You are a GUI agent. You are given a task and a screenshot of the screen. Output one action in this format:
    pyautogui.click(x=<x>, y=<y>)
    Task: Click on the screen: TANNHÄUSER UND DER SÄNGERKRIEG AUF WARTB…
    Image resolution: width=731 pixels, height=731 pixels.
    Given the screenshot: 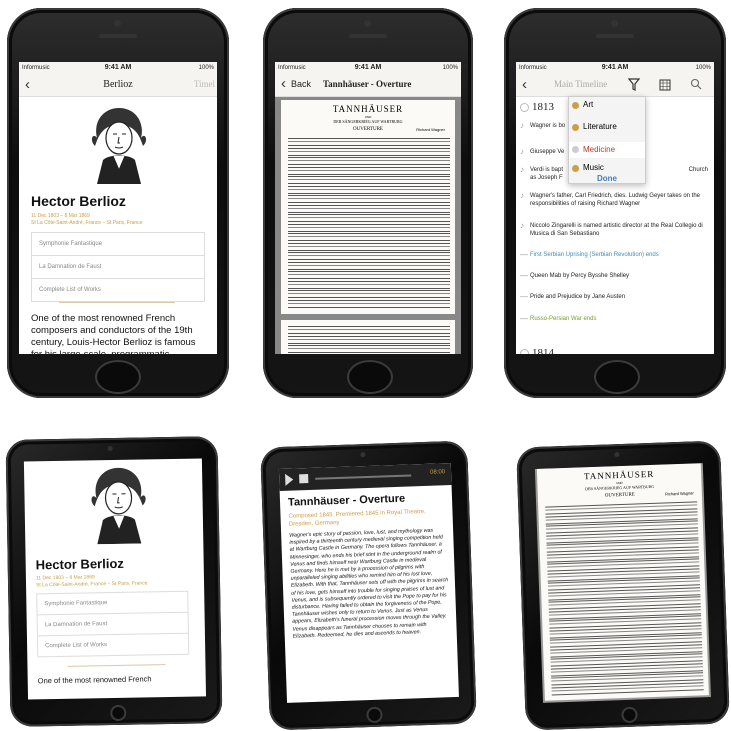 What is the action you would take?
    pyautogui.click(x=622, y=583)
    